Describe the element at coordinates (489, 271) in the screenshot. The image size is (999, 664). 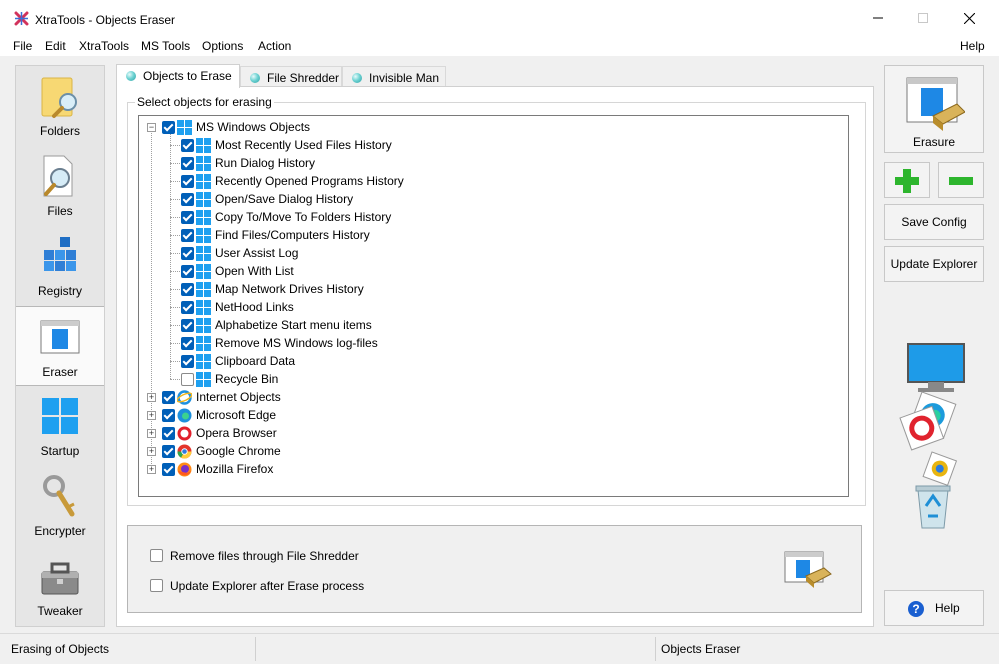
I see `tree-node-child: Open With List` at that location.